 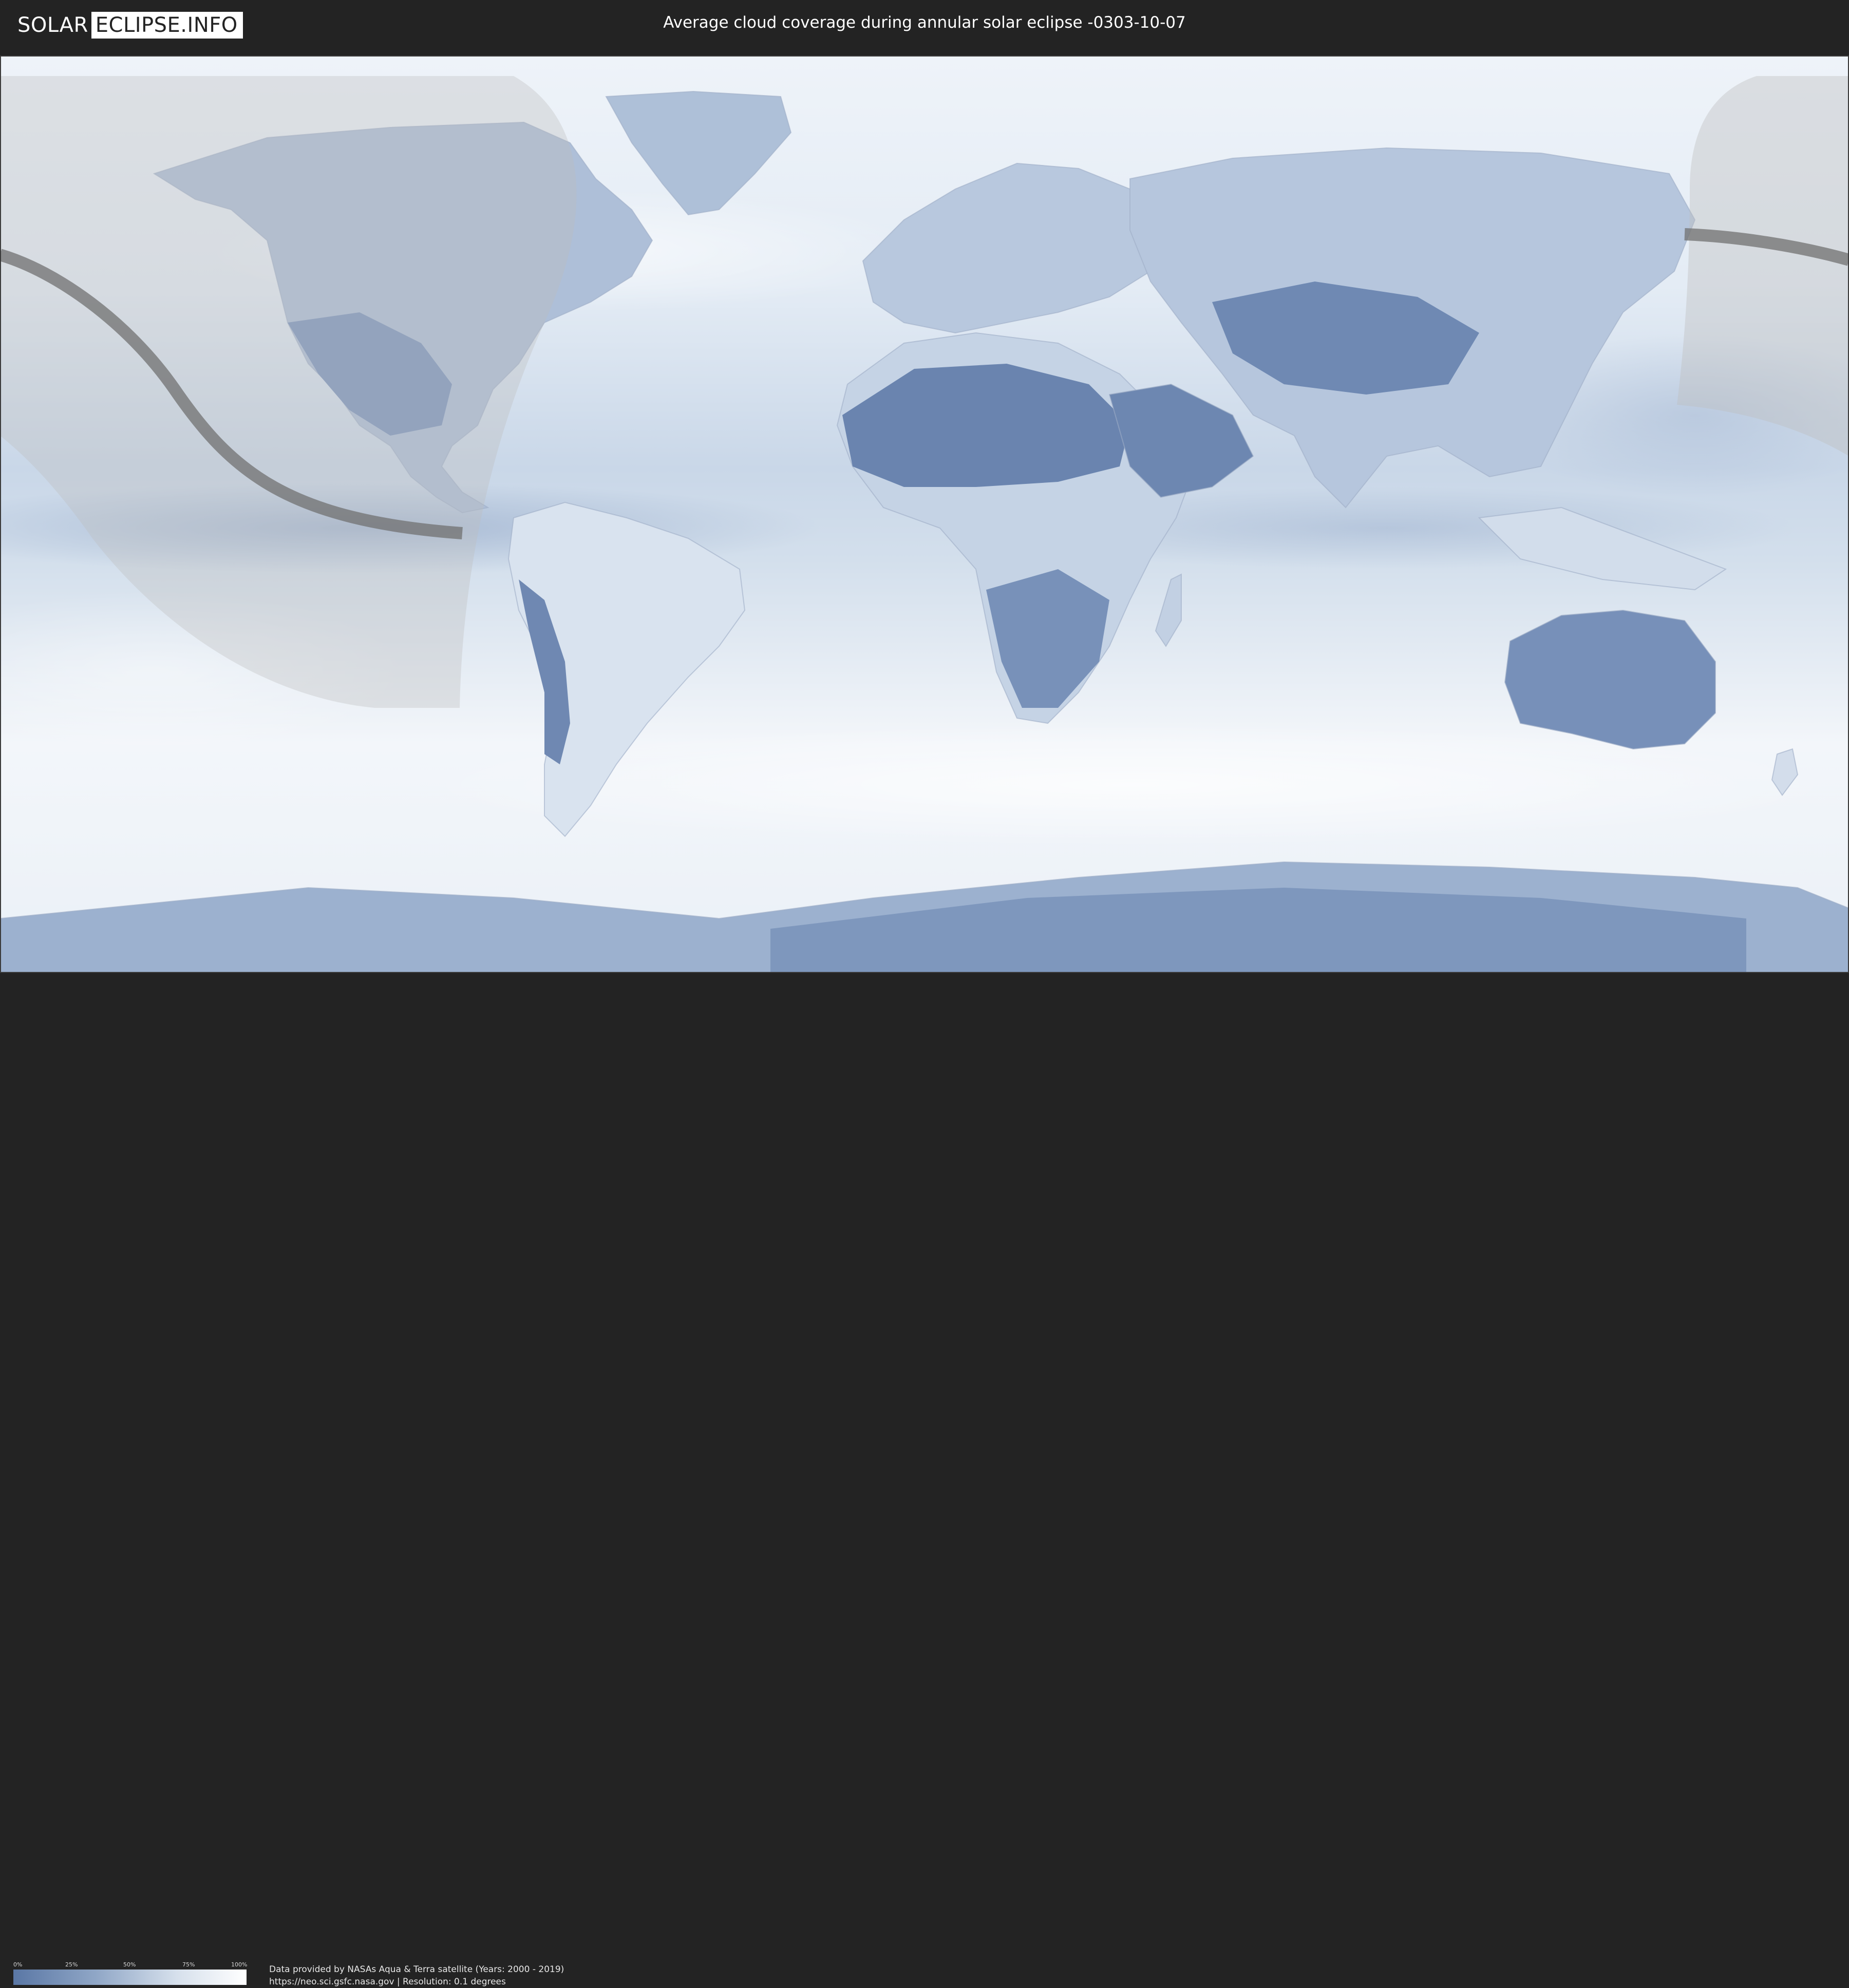 What do you see at coordinates (1763, 266) in the screenshot?
I see `penumbra-region-east` at bounding box center [1763, 266].